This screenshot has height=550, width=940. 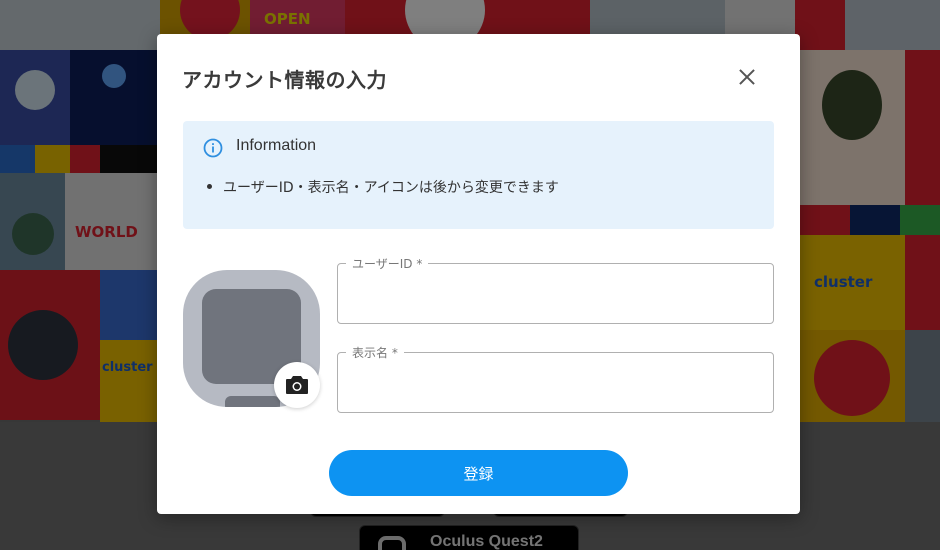 I want to click on upload-avatar-button, so click(x=297, y=385).